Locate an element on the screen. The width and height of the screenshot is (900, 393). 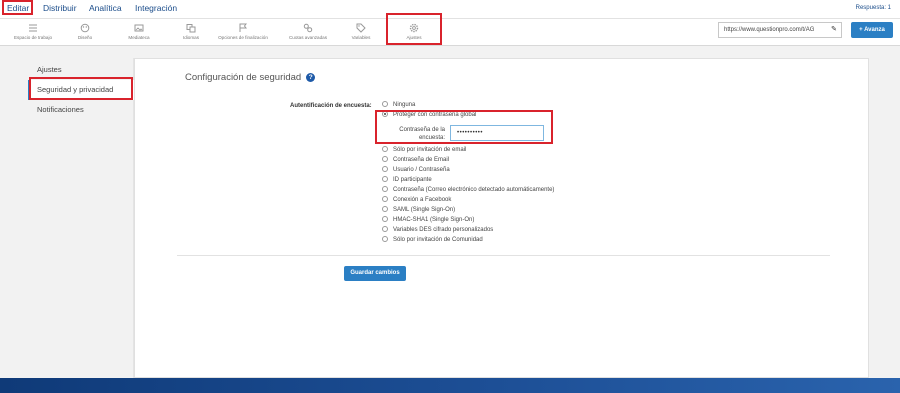
toolbar-design: Diseño is located at coordinates (85, 33).